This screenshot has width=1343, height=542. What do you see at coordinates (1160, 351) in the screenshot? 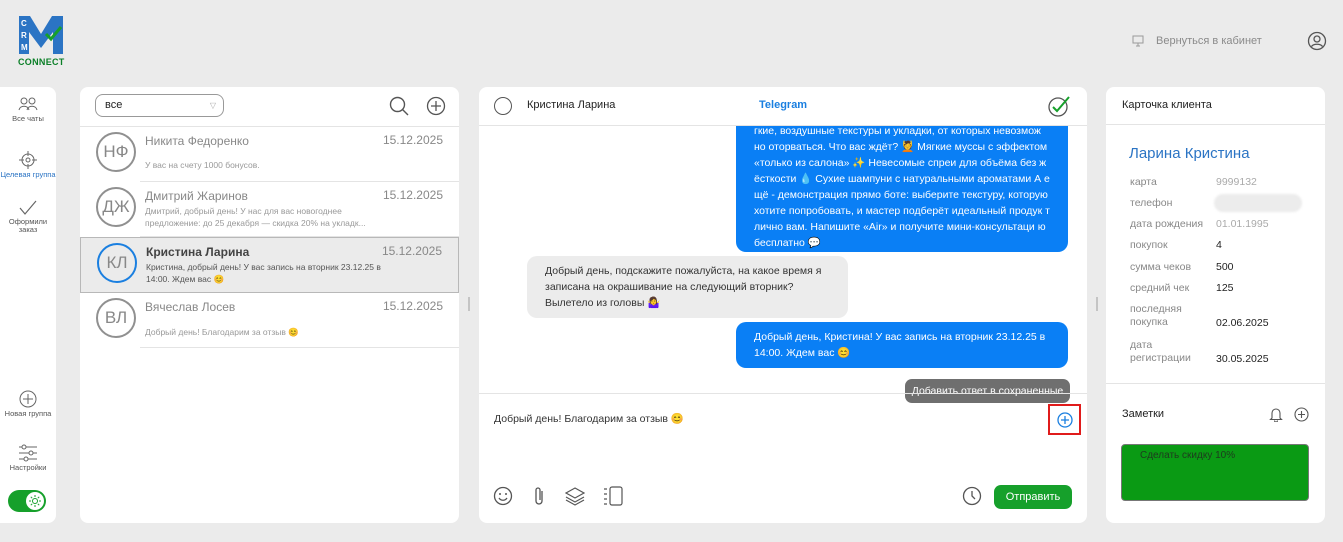
I see `field-label: дата регистрации` at bounding box center [1160, 351].